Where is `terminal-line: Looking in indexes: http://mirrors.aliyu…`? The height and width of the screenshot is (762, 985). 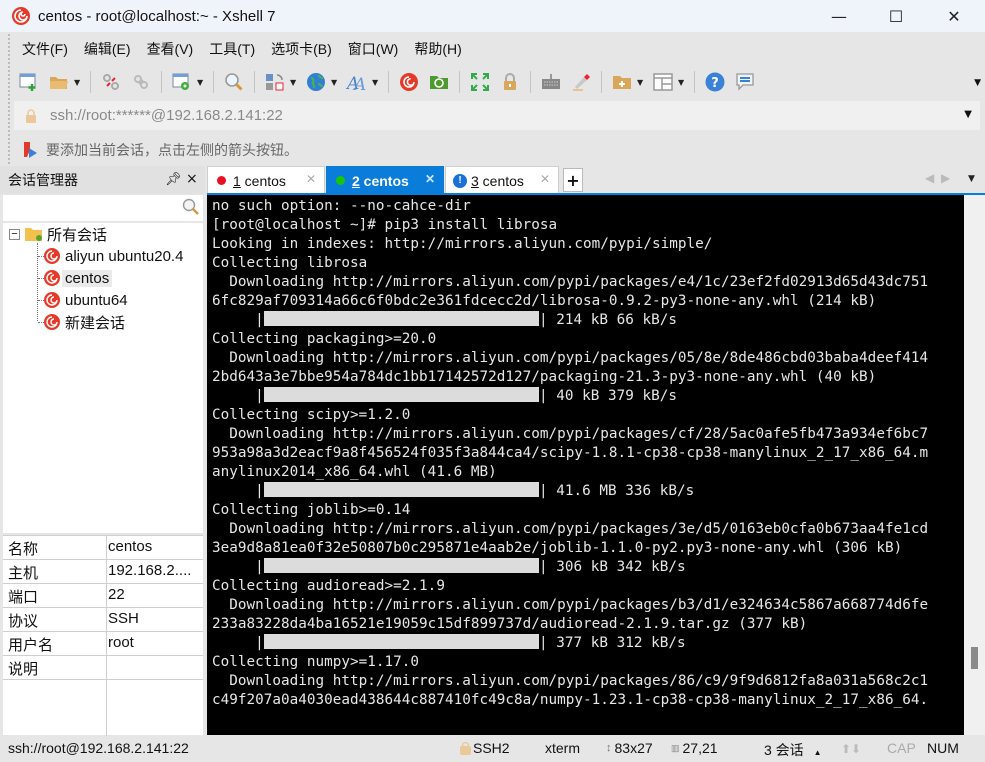 terminal-line: Looking in indexes: http://mirrors.aliyu… is located at coordinates (462, 244).